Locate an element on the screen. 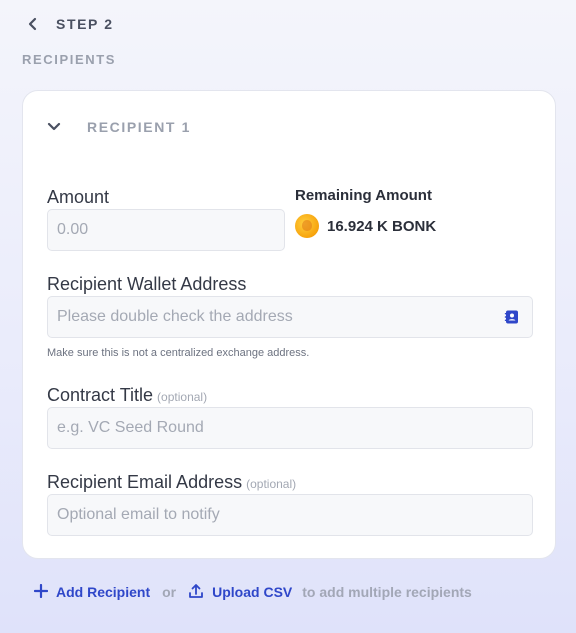 This screenshot has width=576, height=633. or-text: or is located at coordinates (169, 592).